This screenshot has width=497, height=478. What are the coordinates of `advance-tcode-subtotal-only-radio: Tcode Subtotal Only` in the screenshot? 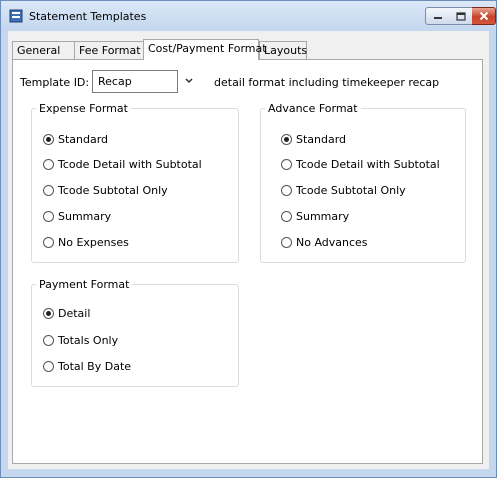 It's located at (343, 190).